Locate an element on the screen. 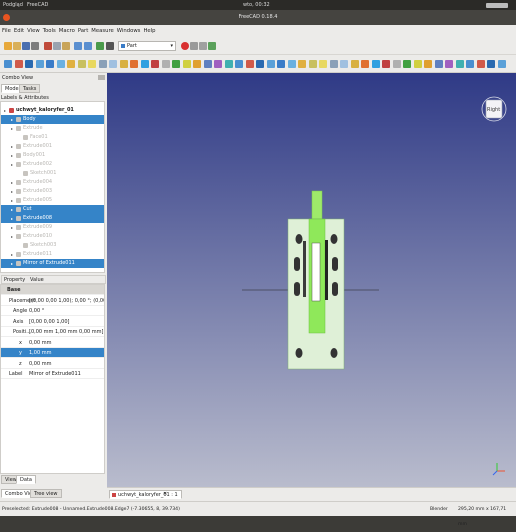 The width and height of the screenshot is (516, 532). property-row: Positi... [0,00 mm 1,00 mm 0,00 mm] is located at coordinates (52, 332).